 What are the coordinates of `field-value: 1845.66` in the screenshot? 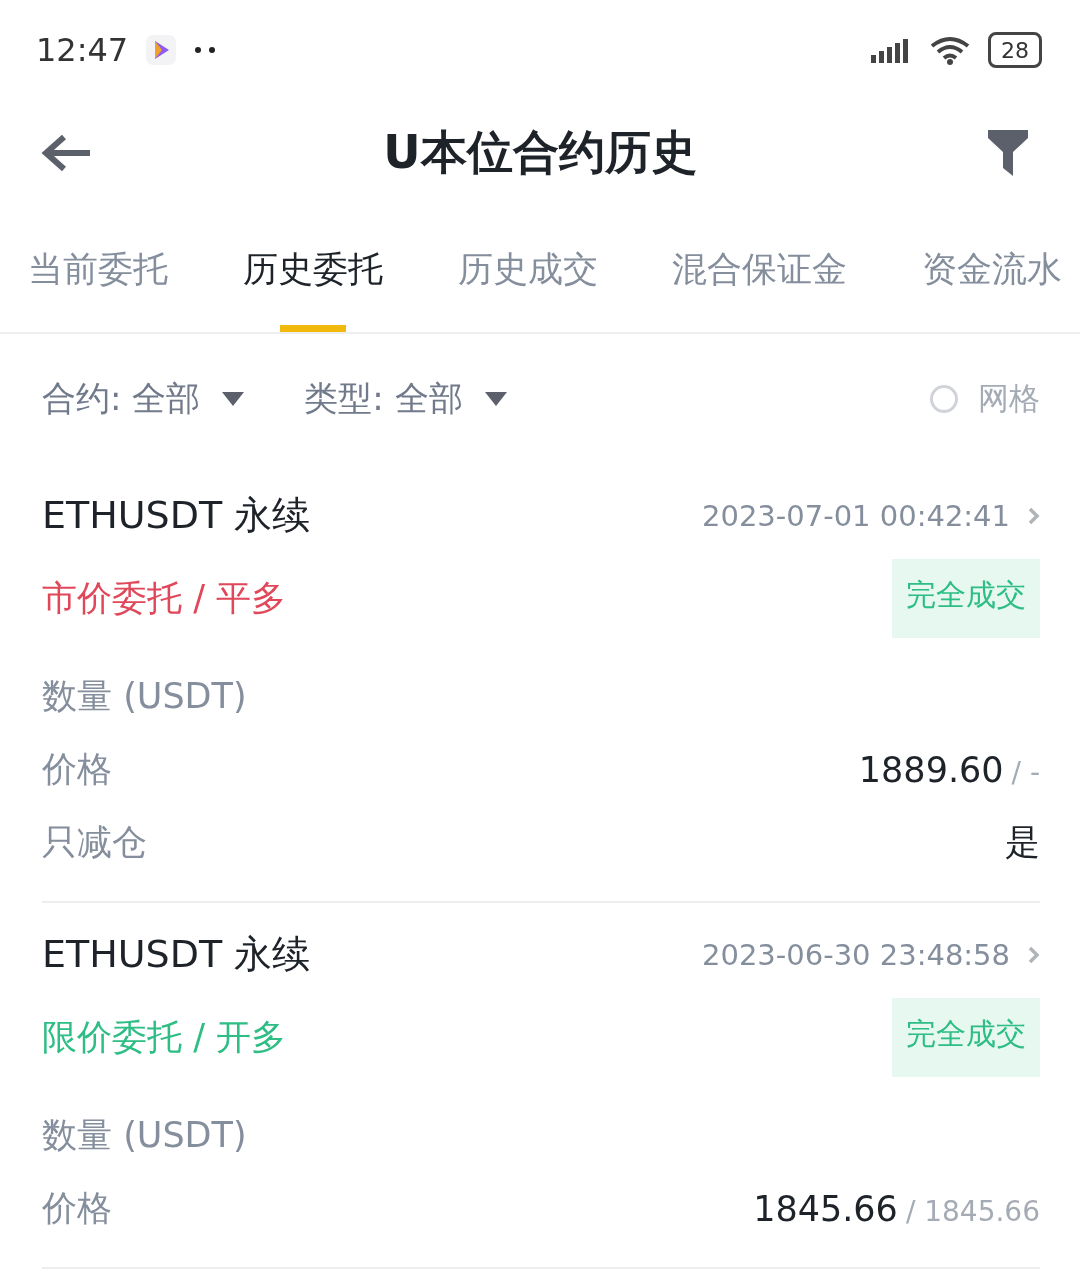 It's located at (825, 1208).